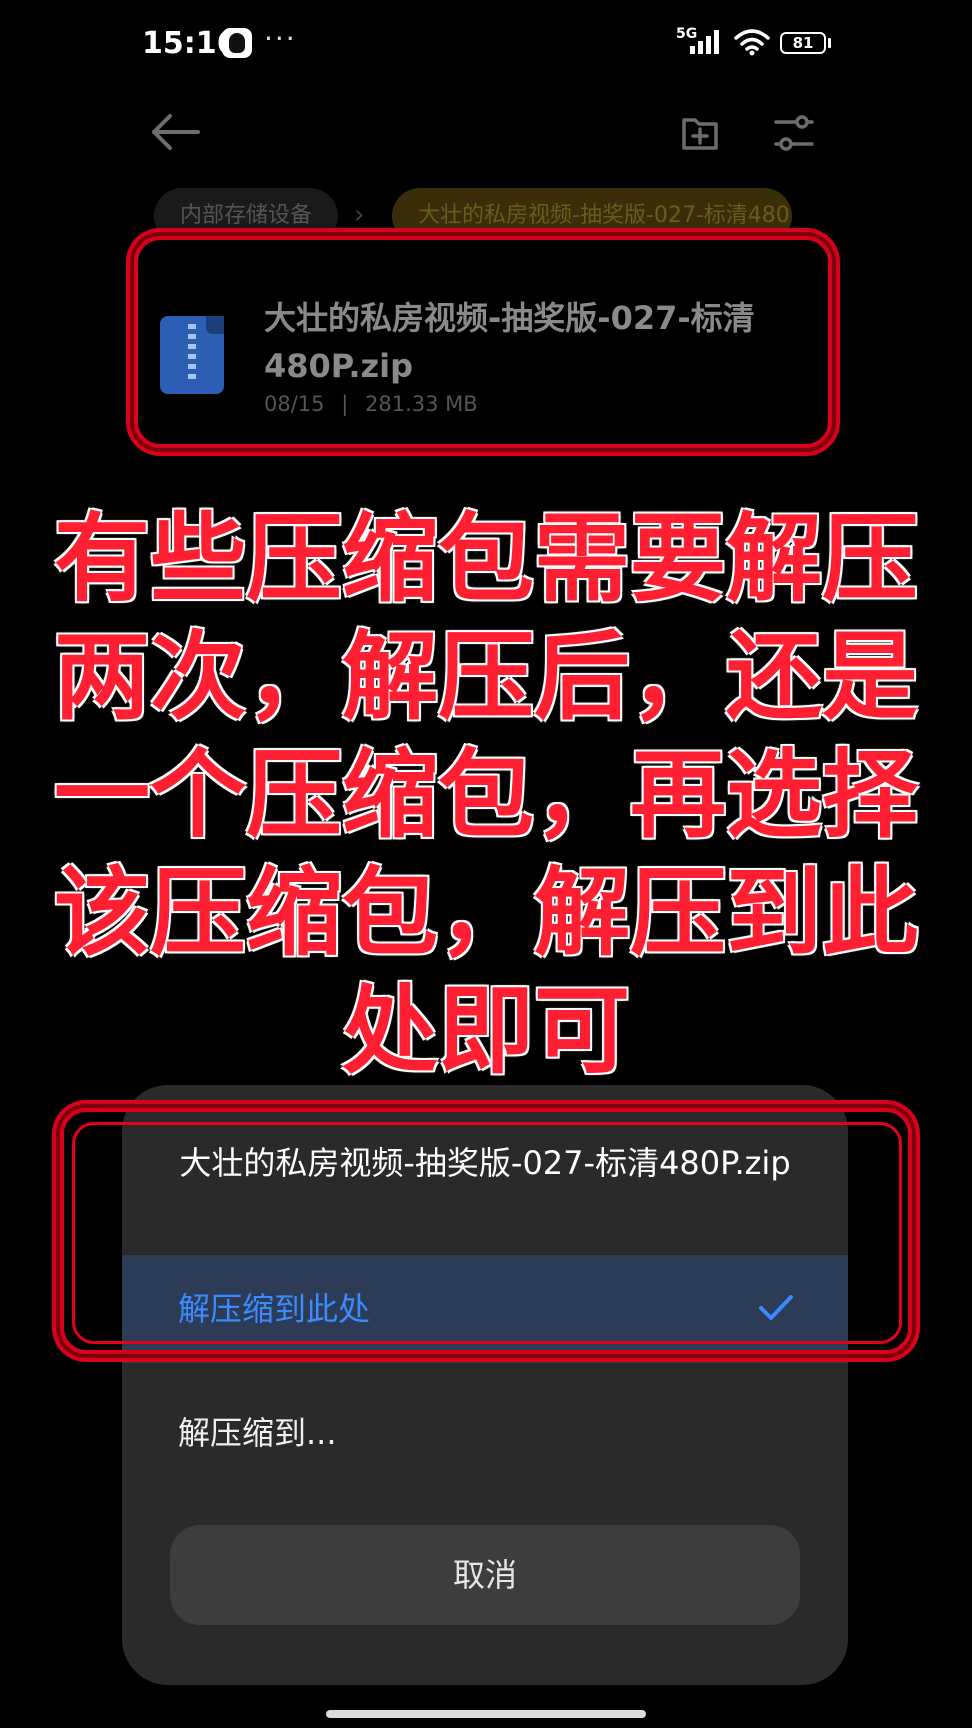  Describe the element at coordinates (175, 132) in the screenshot. I see `back-arrow-icon` at that location.